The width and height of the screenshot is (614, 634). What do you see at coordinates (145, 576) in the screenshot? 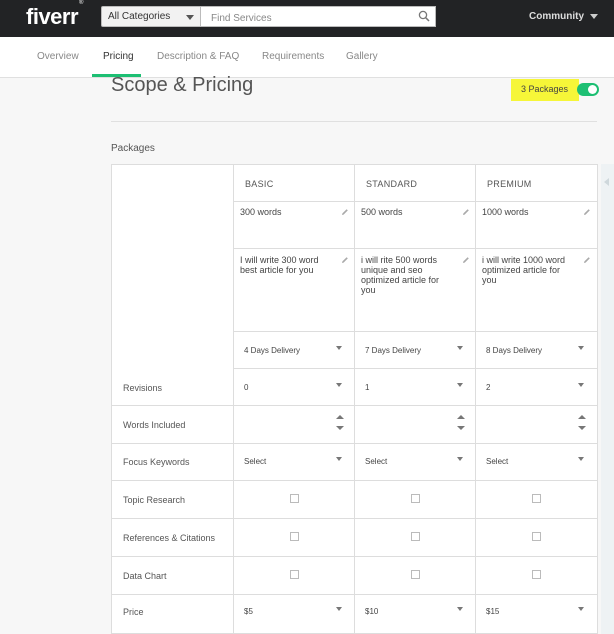
I see `row-label-data-chart: Data Chart` at bounding box center [145, 576].